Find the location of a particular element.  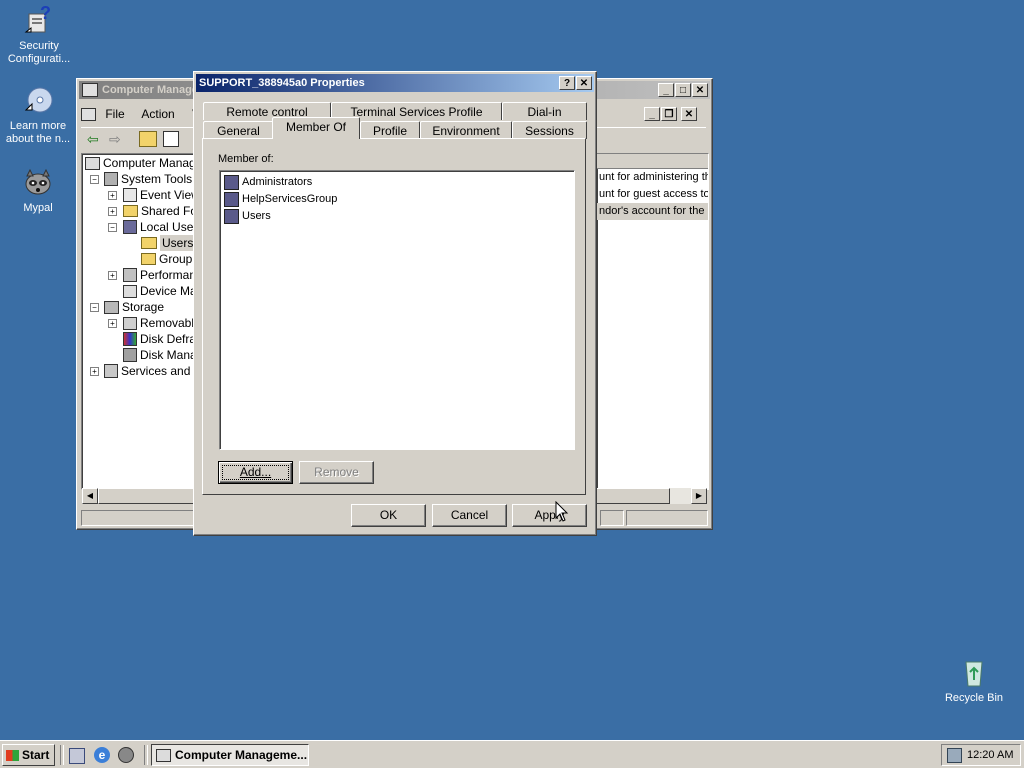

mouse-cursor-icon is located at coordinates (562, 511).